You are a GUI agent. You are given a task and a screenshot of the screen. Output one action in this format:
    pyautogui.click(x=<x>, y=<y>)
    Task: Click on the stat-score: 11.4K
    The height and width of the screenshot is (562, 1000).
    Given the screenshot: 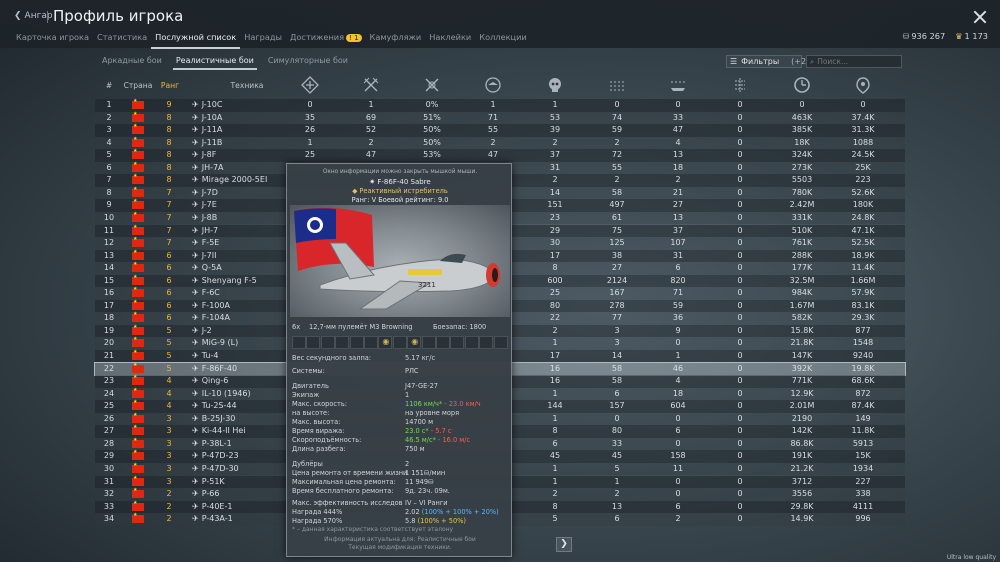 What is the action you would take?
    pyautogui.click(x=863, y=268)
    